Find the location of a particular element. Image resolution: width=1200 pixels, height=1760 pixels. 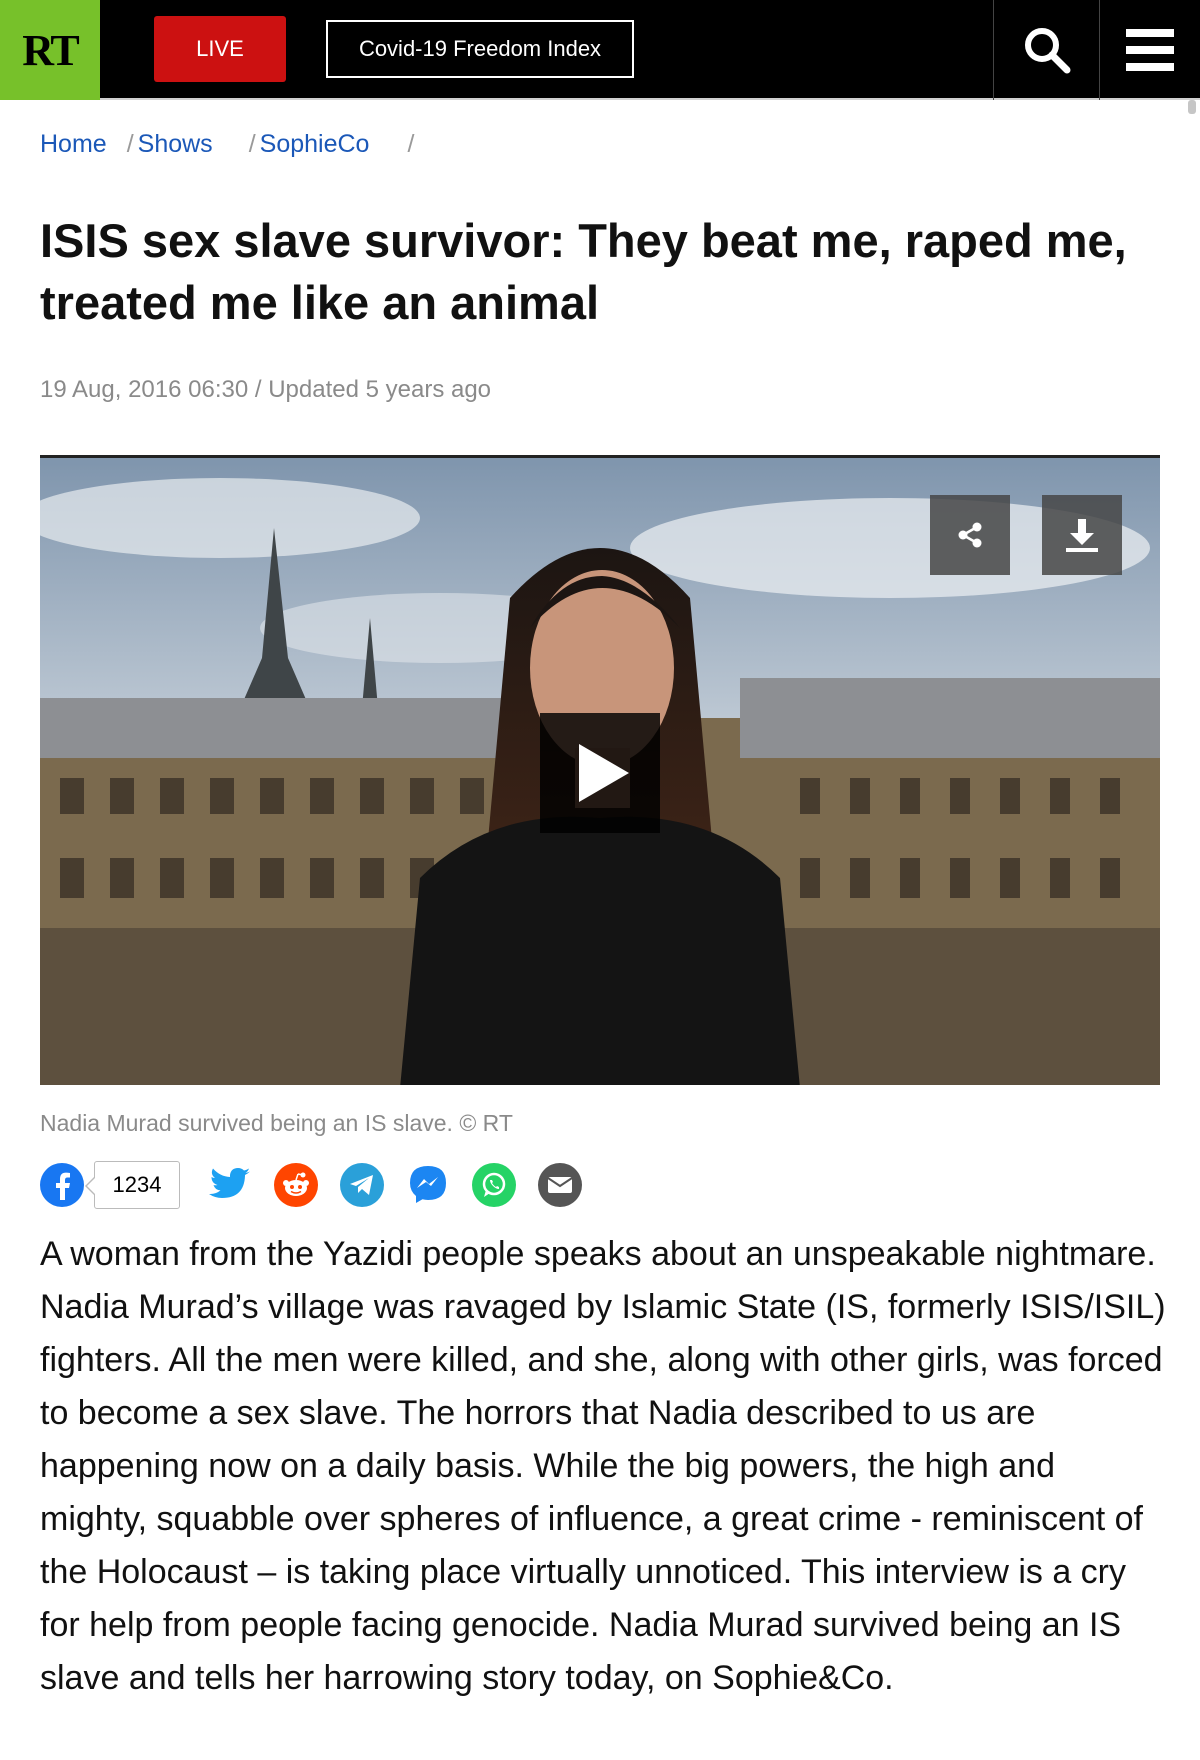

telegram-share-button is located at coordinates (362, 1185).